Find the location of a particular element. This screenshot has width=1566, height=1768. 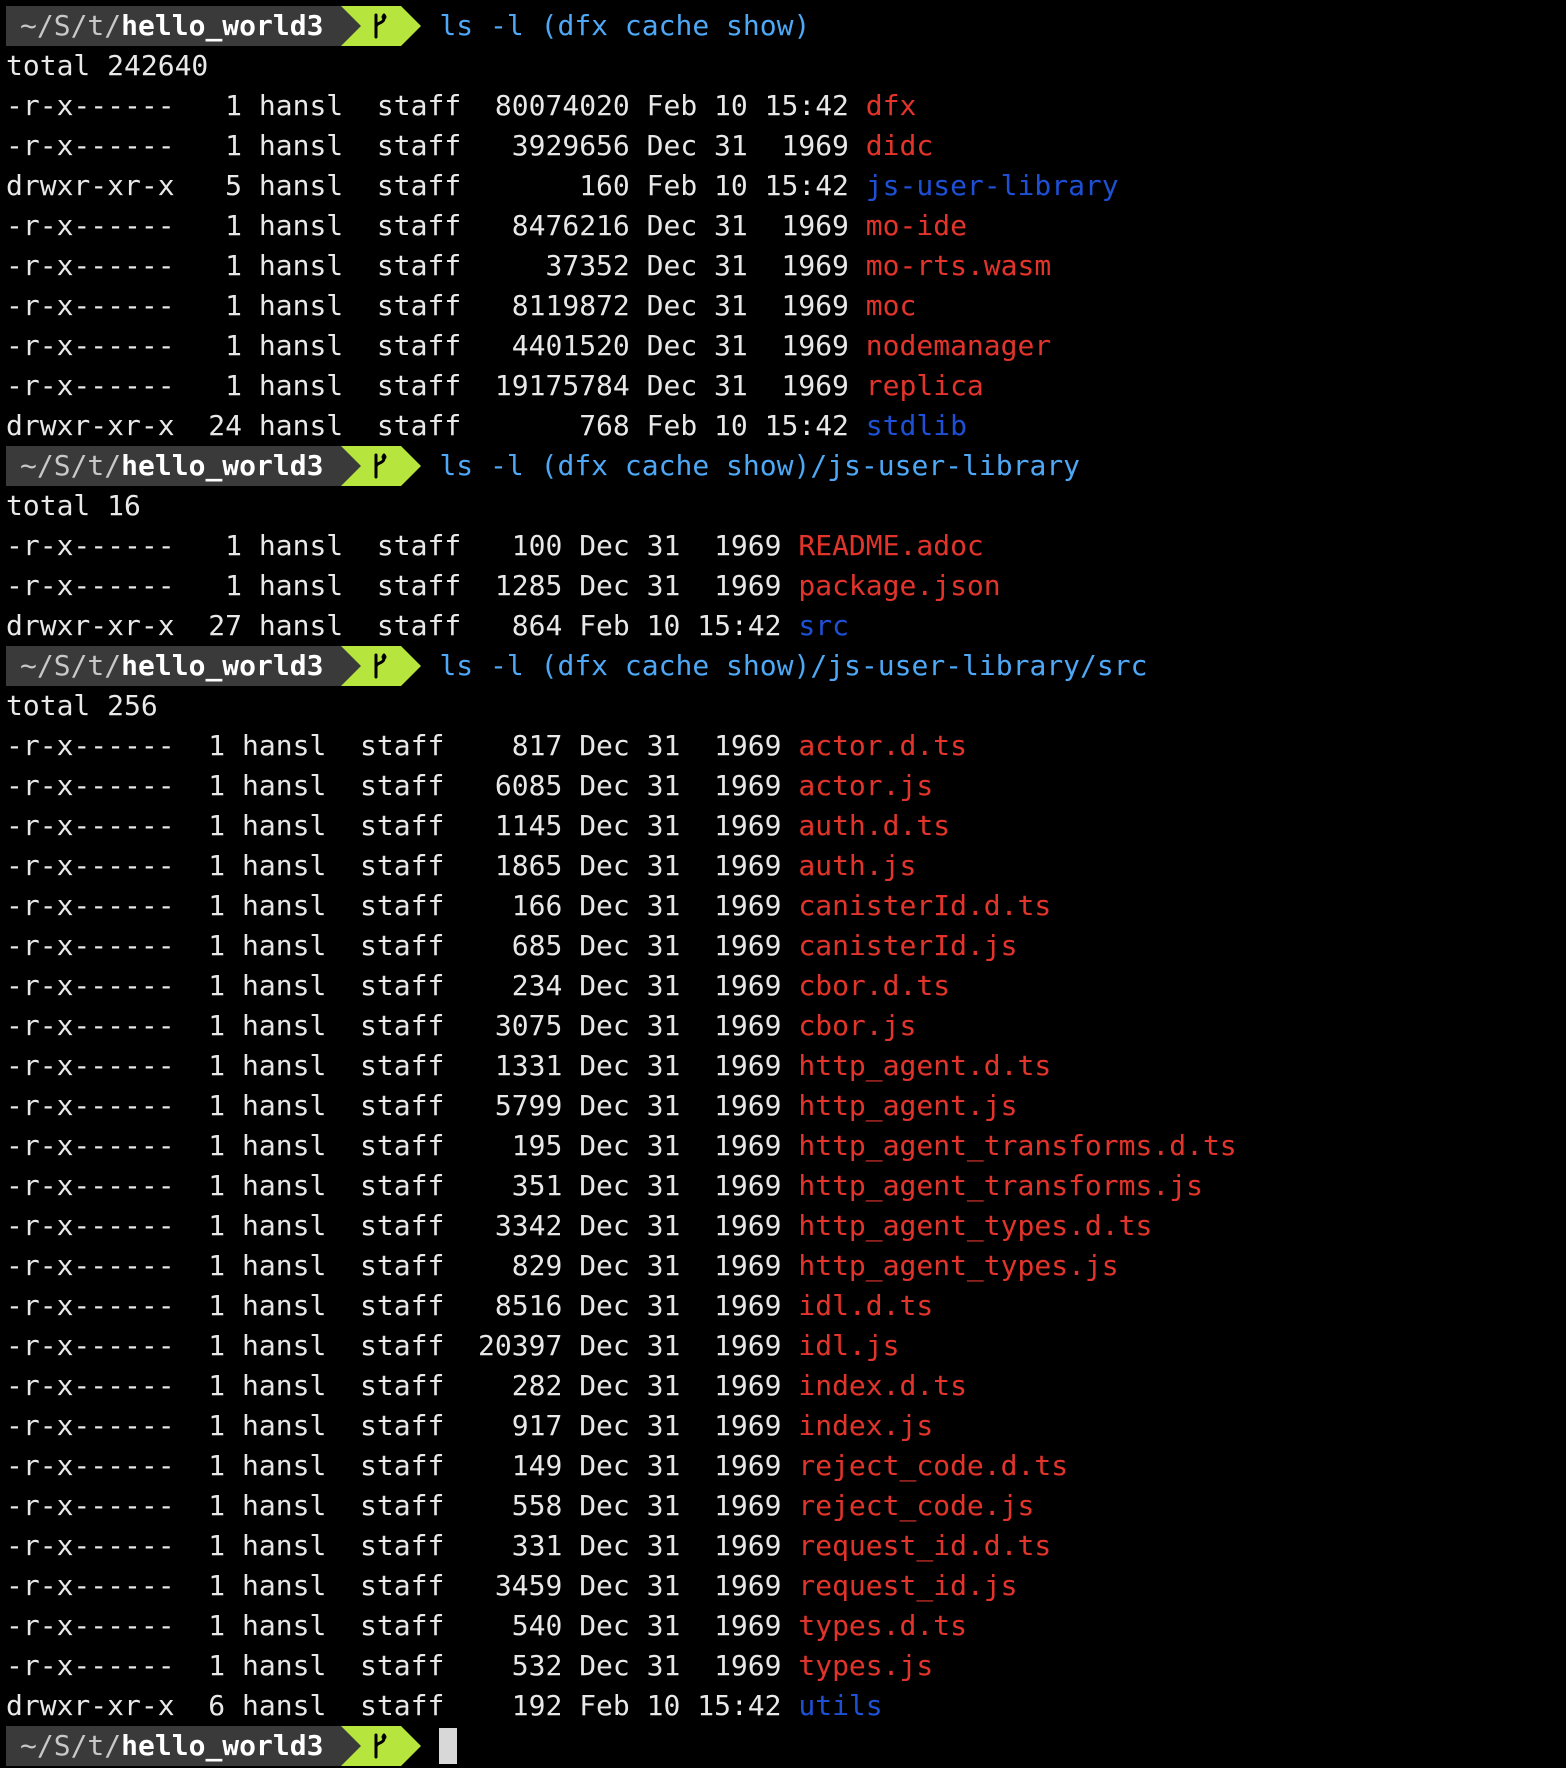

file-name: actor.d.ts is located at coordinates (882, 745).